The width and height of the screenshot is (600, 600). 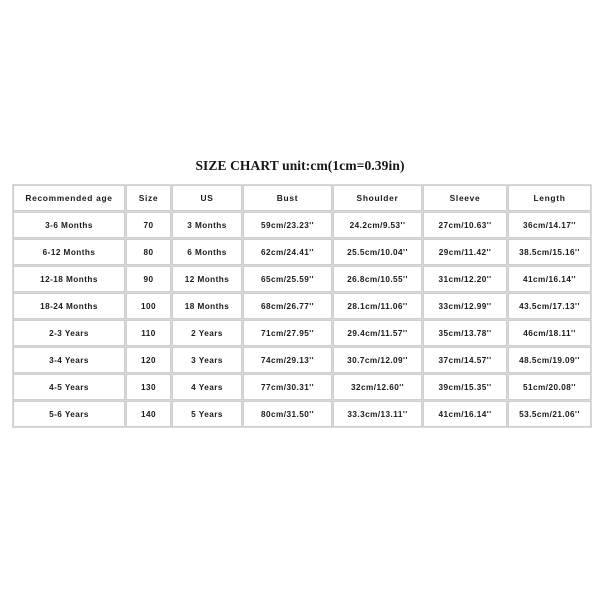 I want to click on cell-size: 110, so click(x=148, y=333).